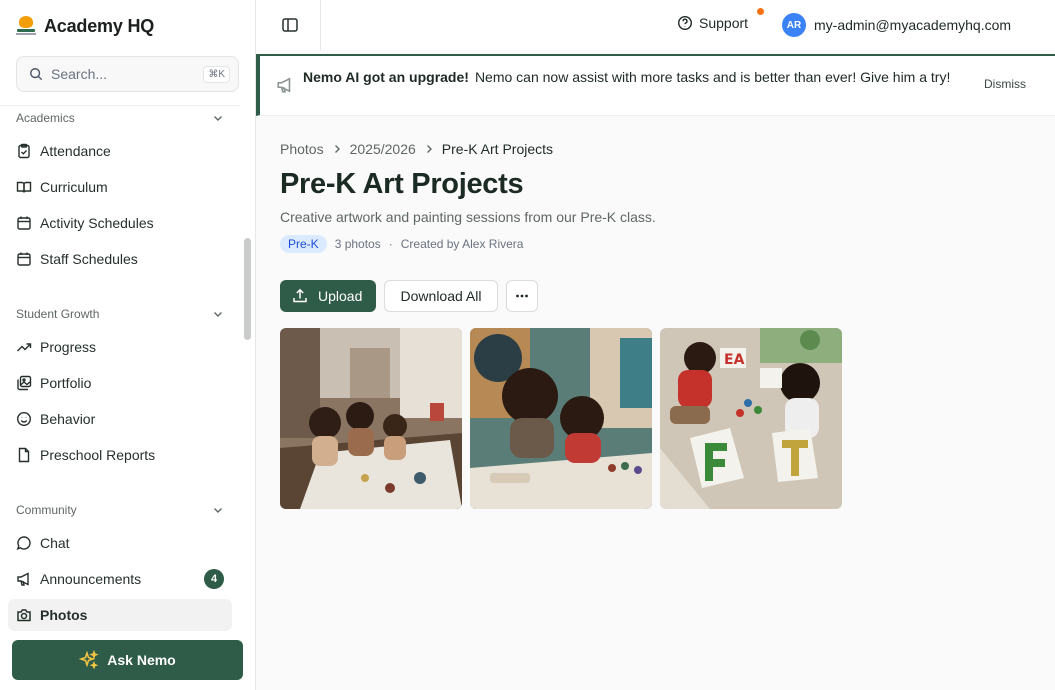 Image resolution: width=1055 pixels, height=690 pixels. I want to click on trending-up-icon, so click(24, 347).